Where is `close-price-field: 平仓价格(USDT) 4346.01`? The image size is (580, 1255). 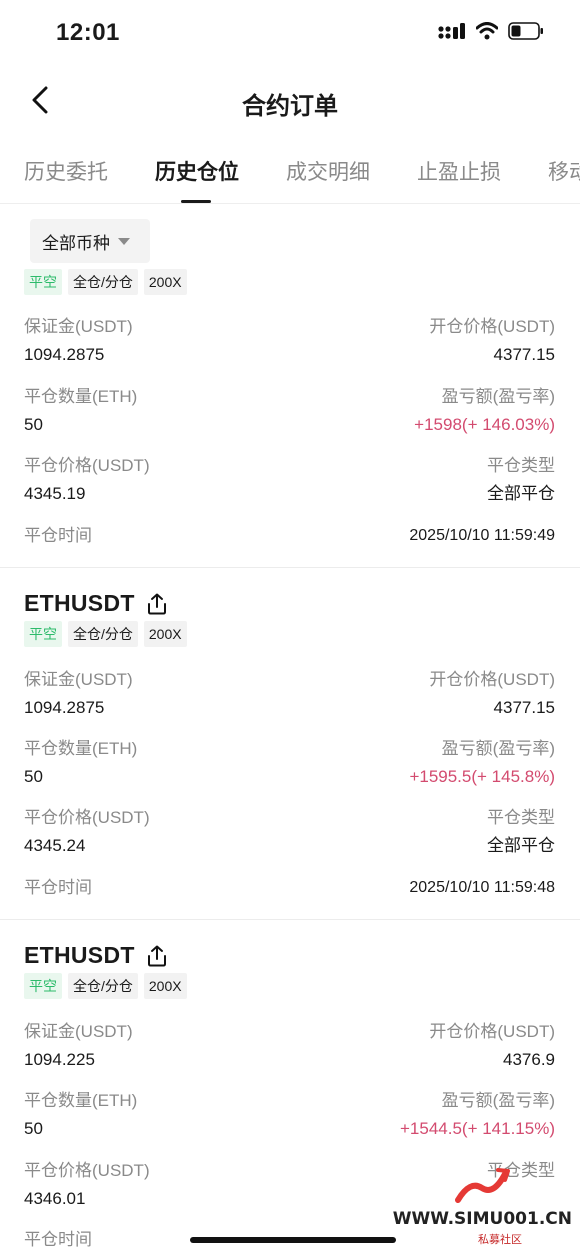
close-price-field: 平仓价格(USDT) 4346.01 is located at coordinates (87, 1185).